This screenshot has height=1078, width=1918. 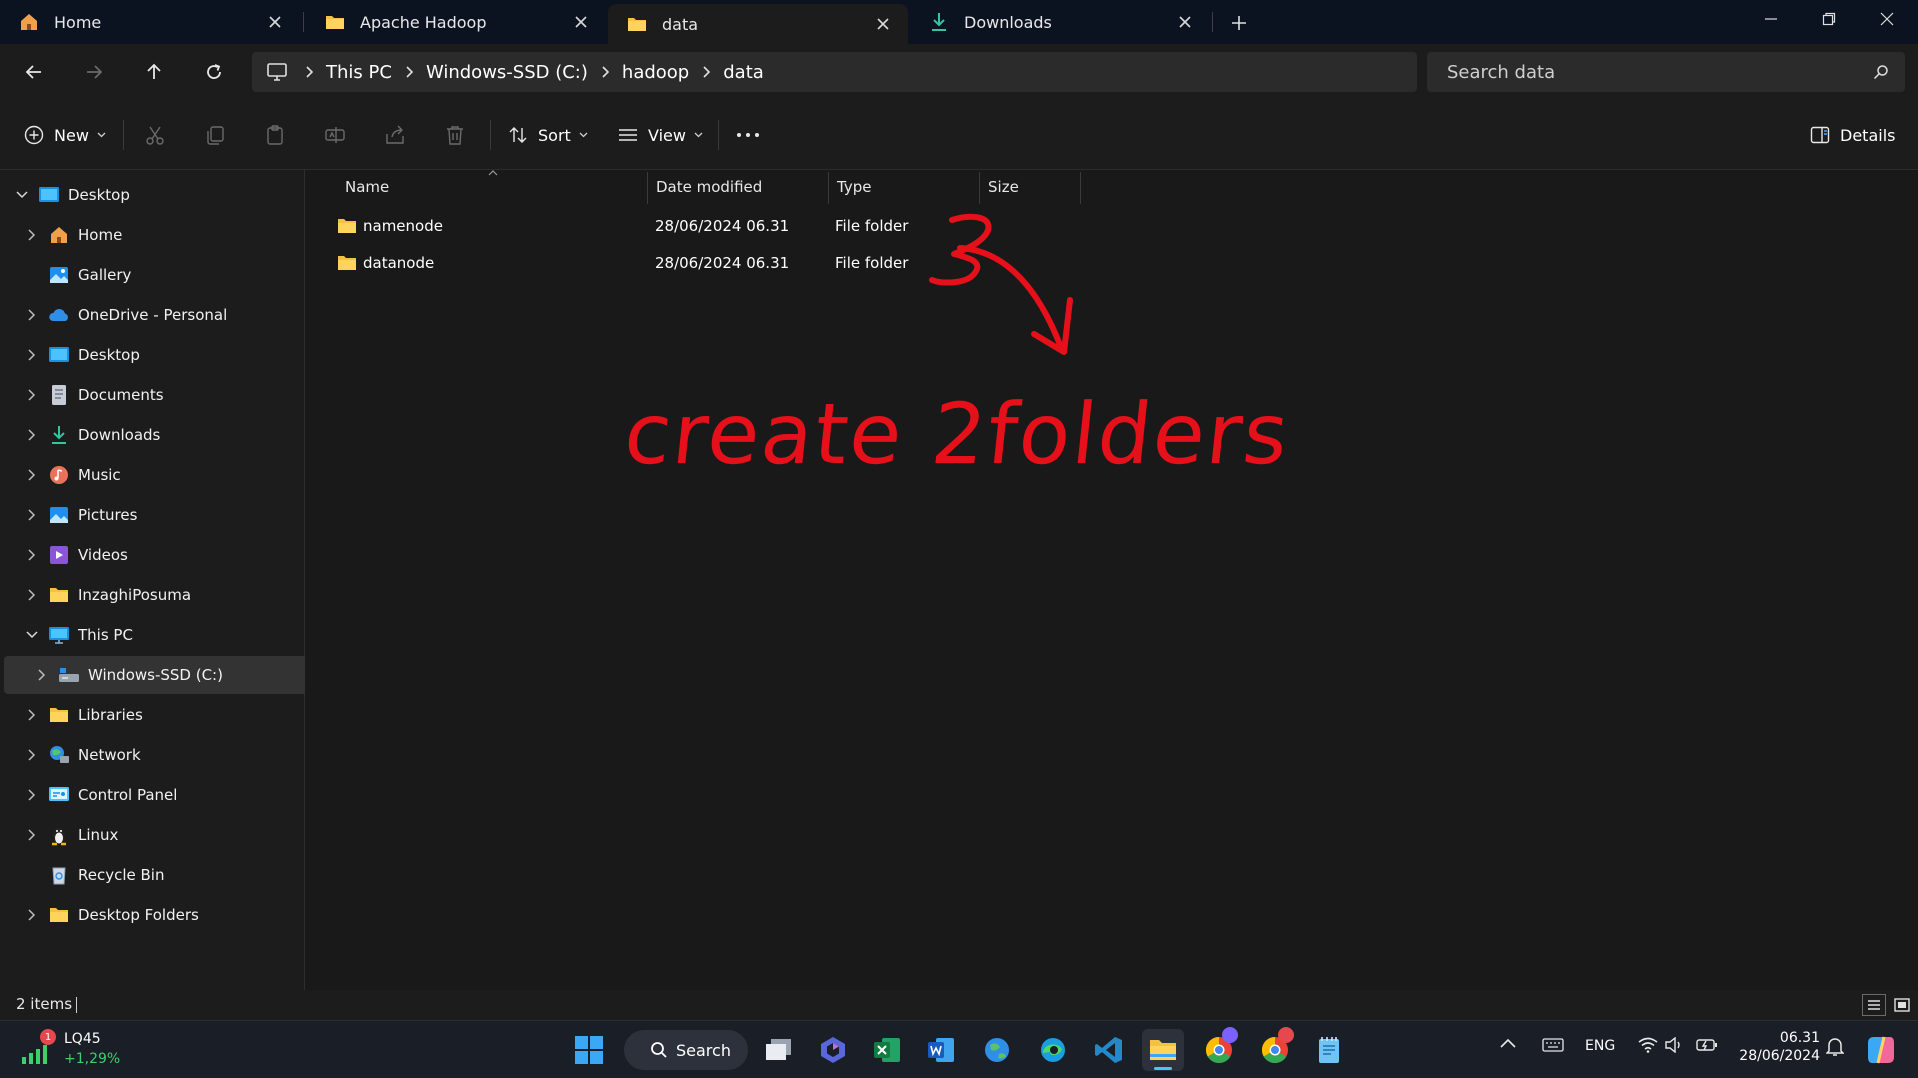 I want to click on taskbar-app-chrome, so click(x=1219, y=1049).